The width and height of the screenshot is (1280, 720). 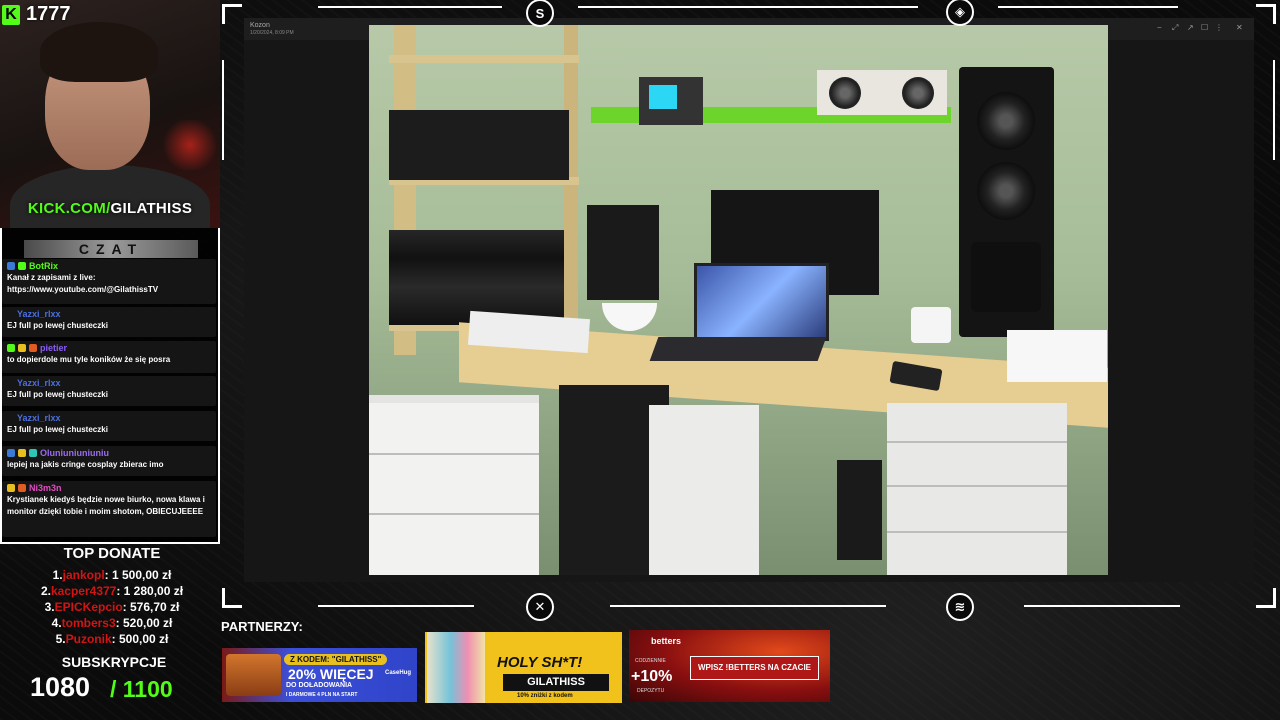 I want to click on donate-row: 2.kacper4377: 1 280,00 zł, so click(x=112, y=591).